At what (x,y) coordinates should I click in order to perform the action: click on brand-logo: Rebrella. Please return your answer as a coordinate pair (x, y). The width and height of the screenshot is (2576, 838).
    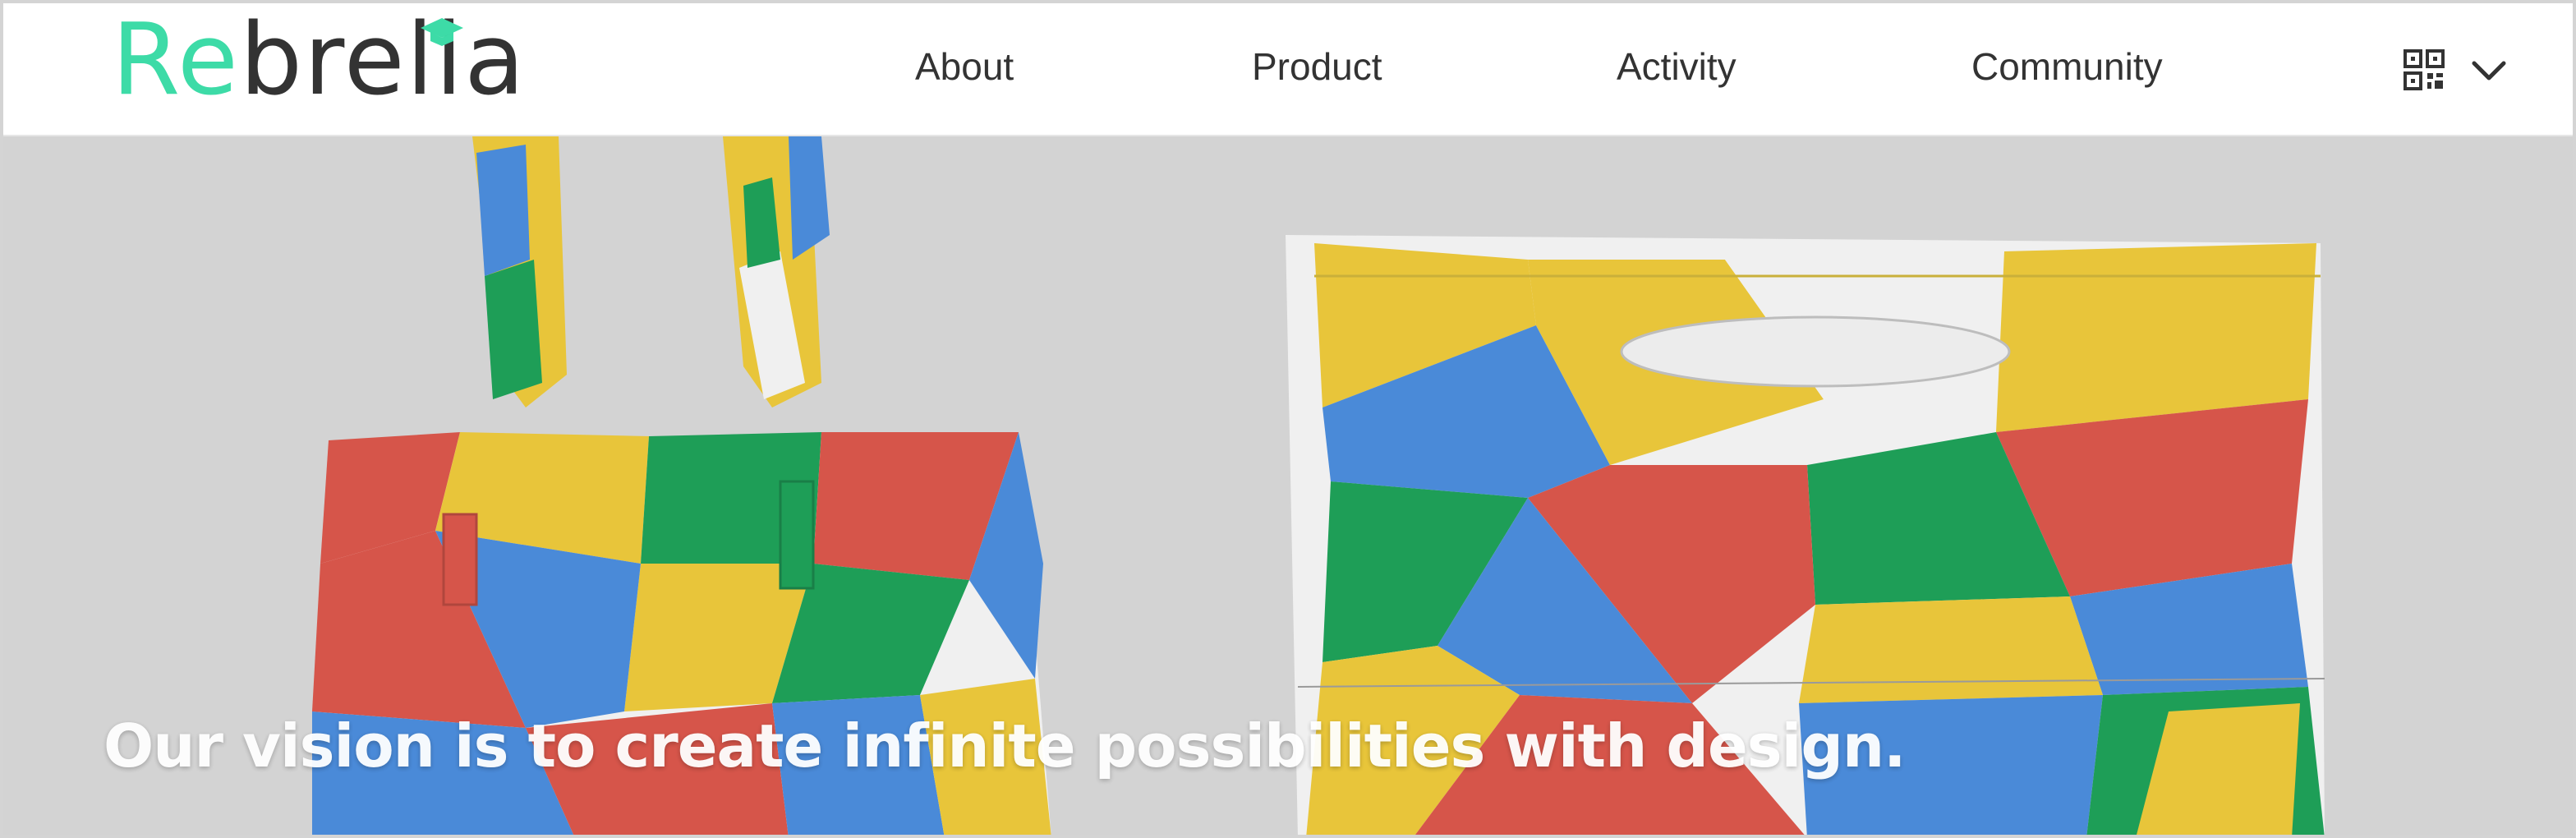
    Looking at the image, I should click on (319, 61).